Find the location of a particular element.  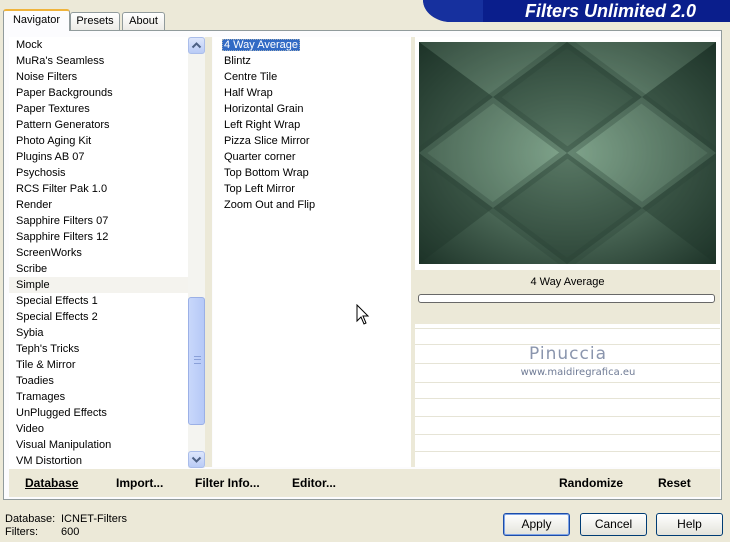

filter-item: Left Right Wrap is located at coordinates (312, 125).